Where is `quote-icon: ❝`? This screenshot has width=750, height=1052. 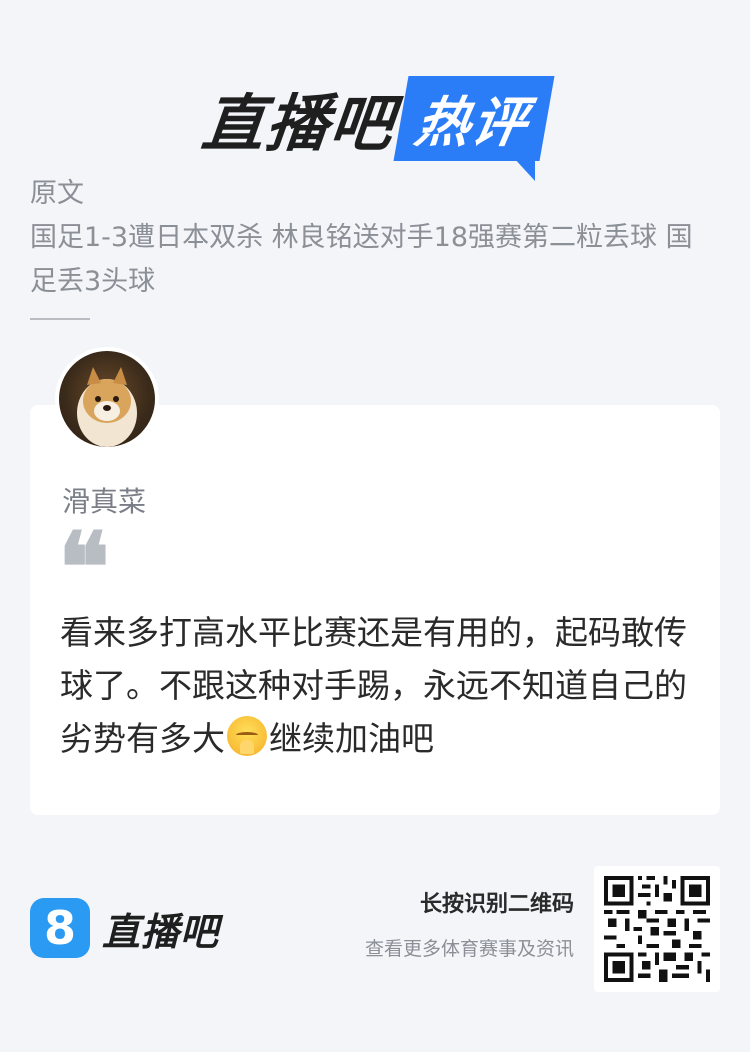 quote-icon: ❝ is located at coordinates (84, 567).